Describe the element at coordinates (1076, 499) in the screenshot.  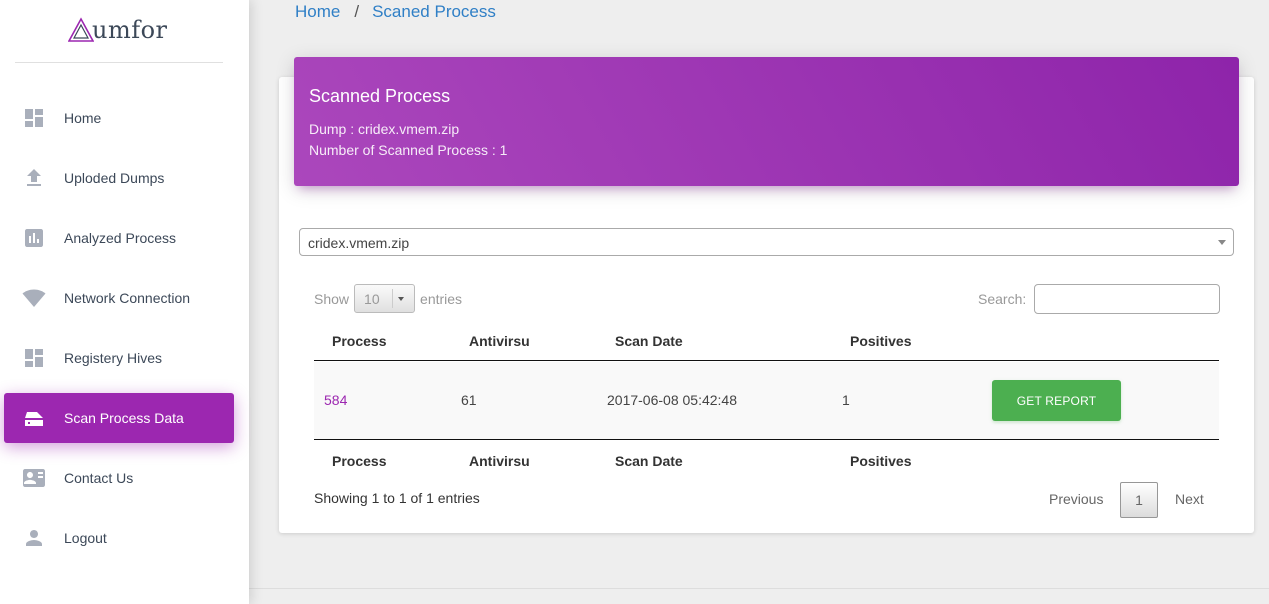
I see `previous-page-button: Previous` at that location.